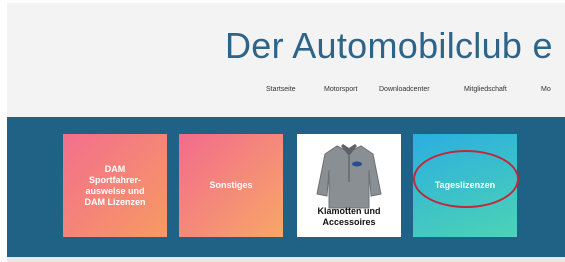 This screenshot has height=262, width=565. Describe the element at coordinates (389, 45) in the screenshot. I see `site-title: Der Automobilclub e` at that location.